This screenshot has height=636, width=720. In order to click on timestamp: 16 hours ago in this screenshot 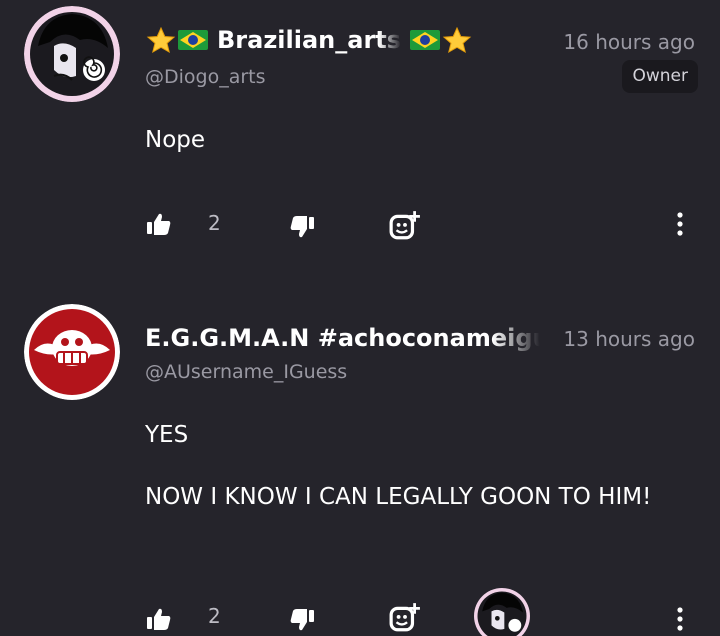, I will do `click(629, 42)`.